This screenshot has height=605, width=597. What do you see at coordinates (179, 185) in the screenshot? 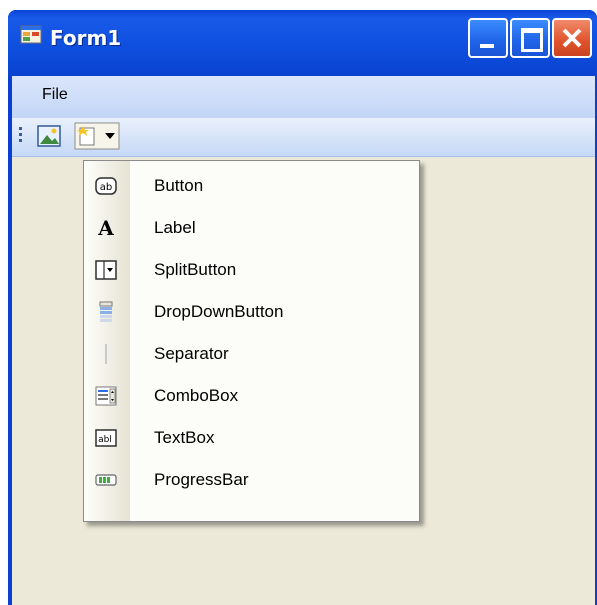
I see `menu-item-label: Button` at bounding box center [179, 185].